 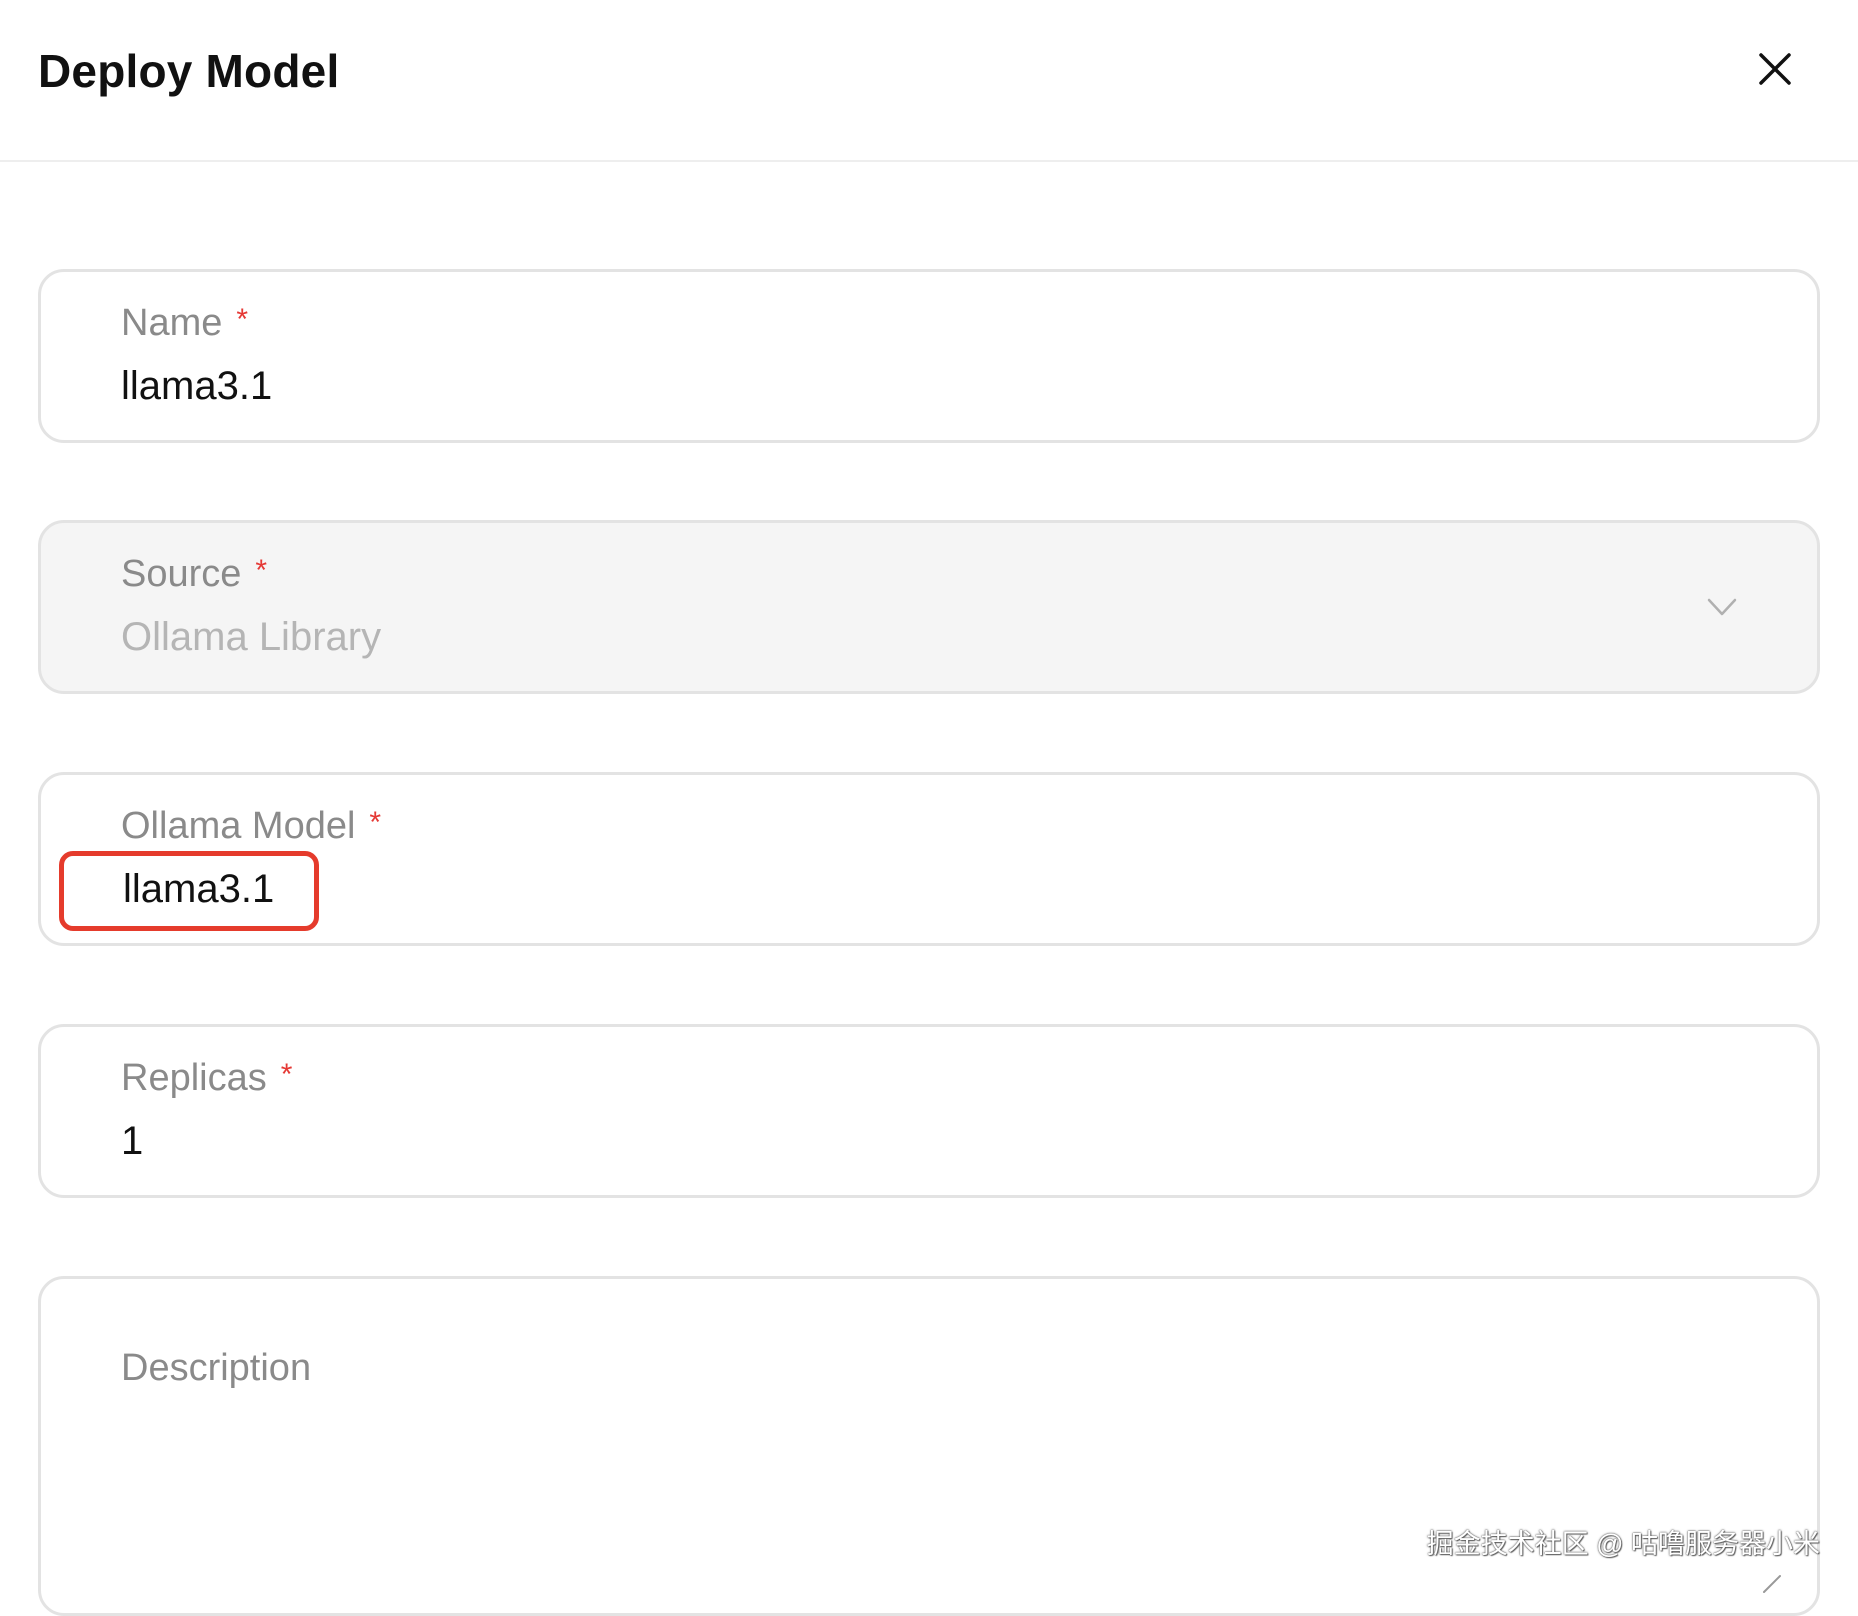 What do you see at coordinates (929, 356) in the screenshot?
I see `name-field: Name * llama3.1` at bounding box center [929, 356].